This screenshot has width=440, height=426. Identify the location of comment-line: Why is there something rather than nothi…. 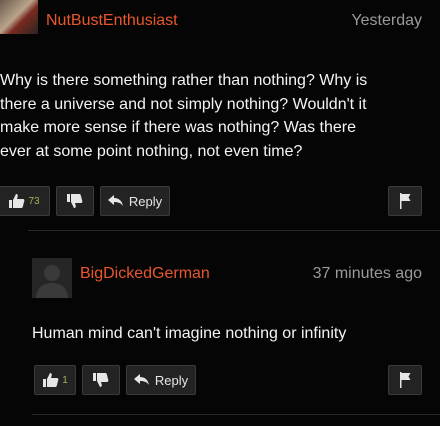
(184, 80).